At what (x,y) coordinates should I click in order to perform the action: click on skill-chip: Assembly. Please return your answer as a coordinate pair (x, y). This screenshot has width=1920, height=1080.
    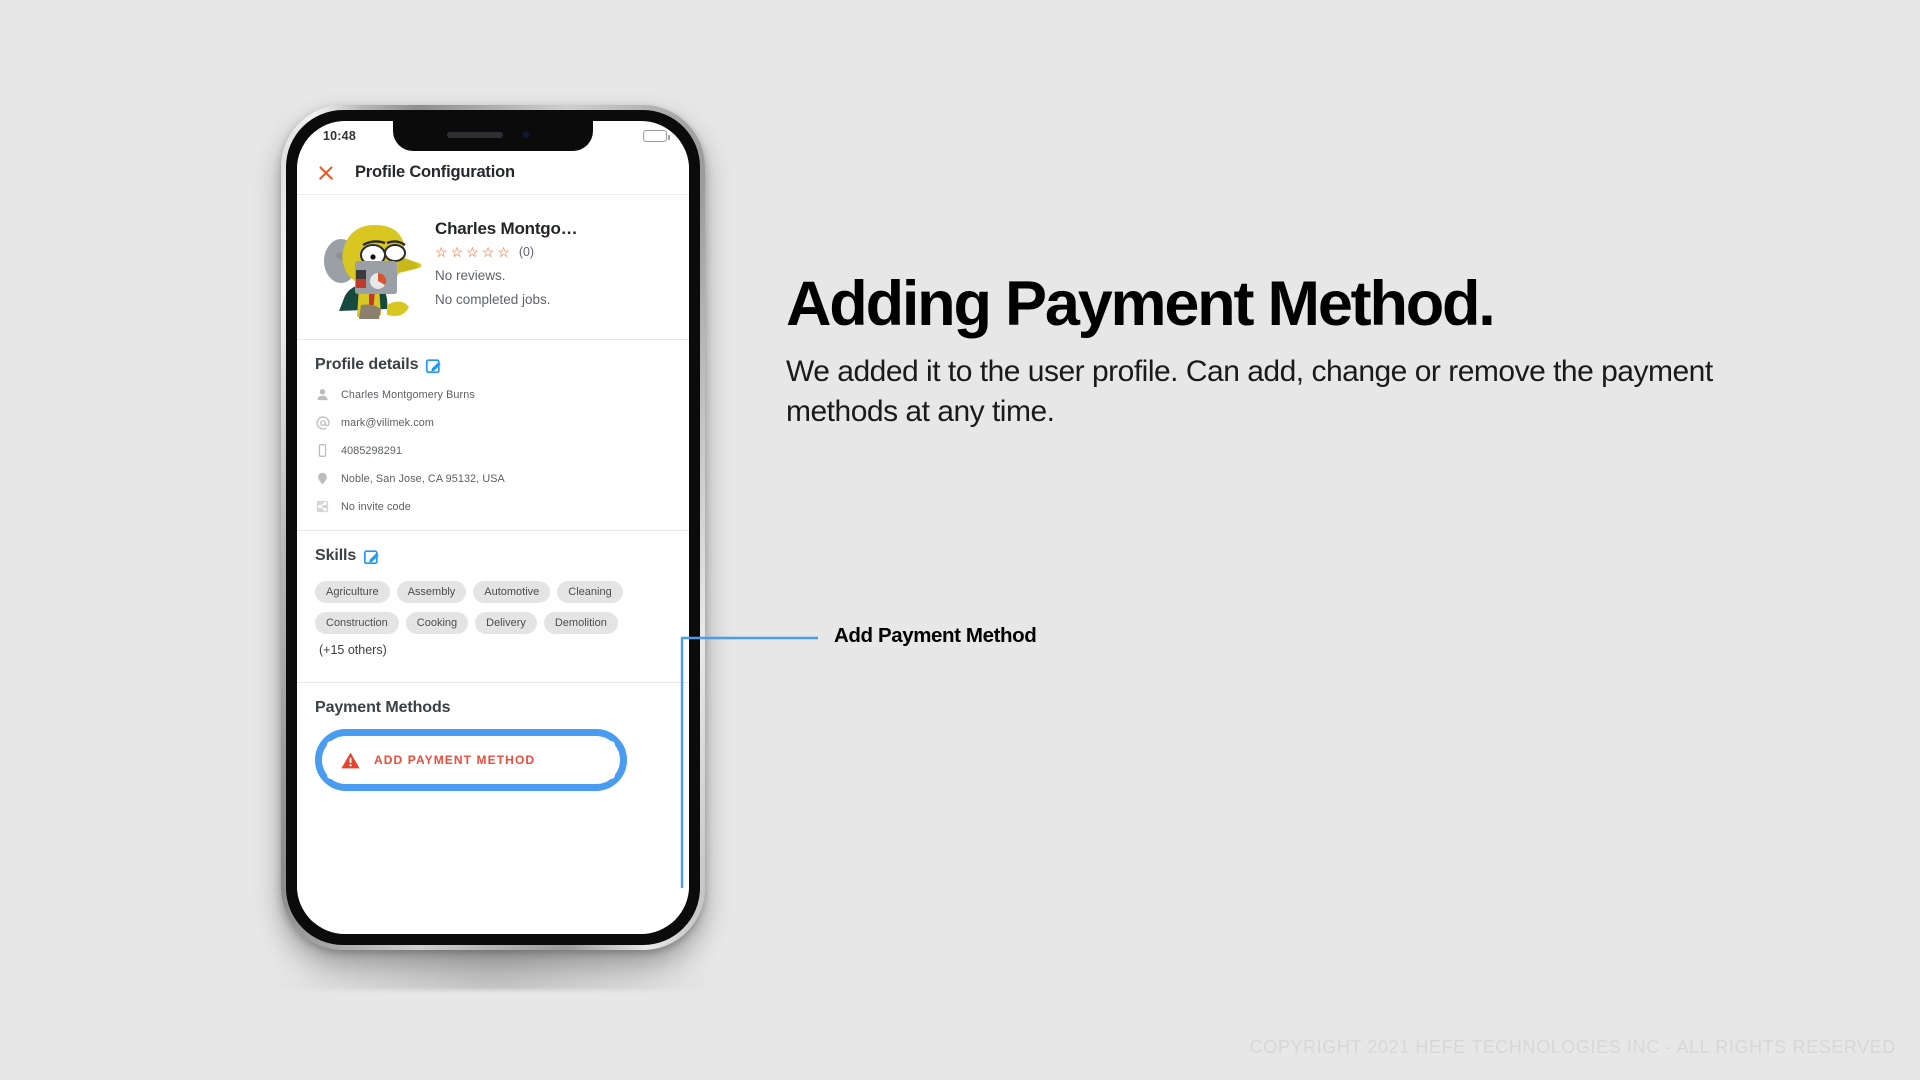
    Looking at the image, I should click on (431, 592).